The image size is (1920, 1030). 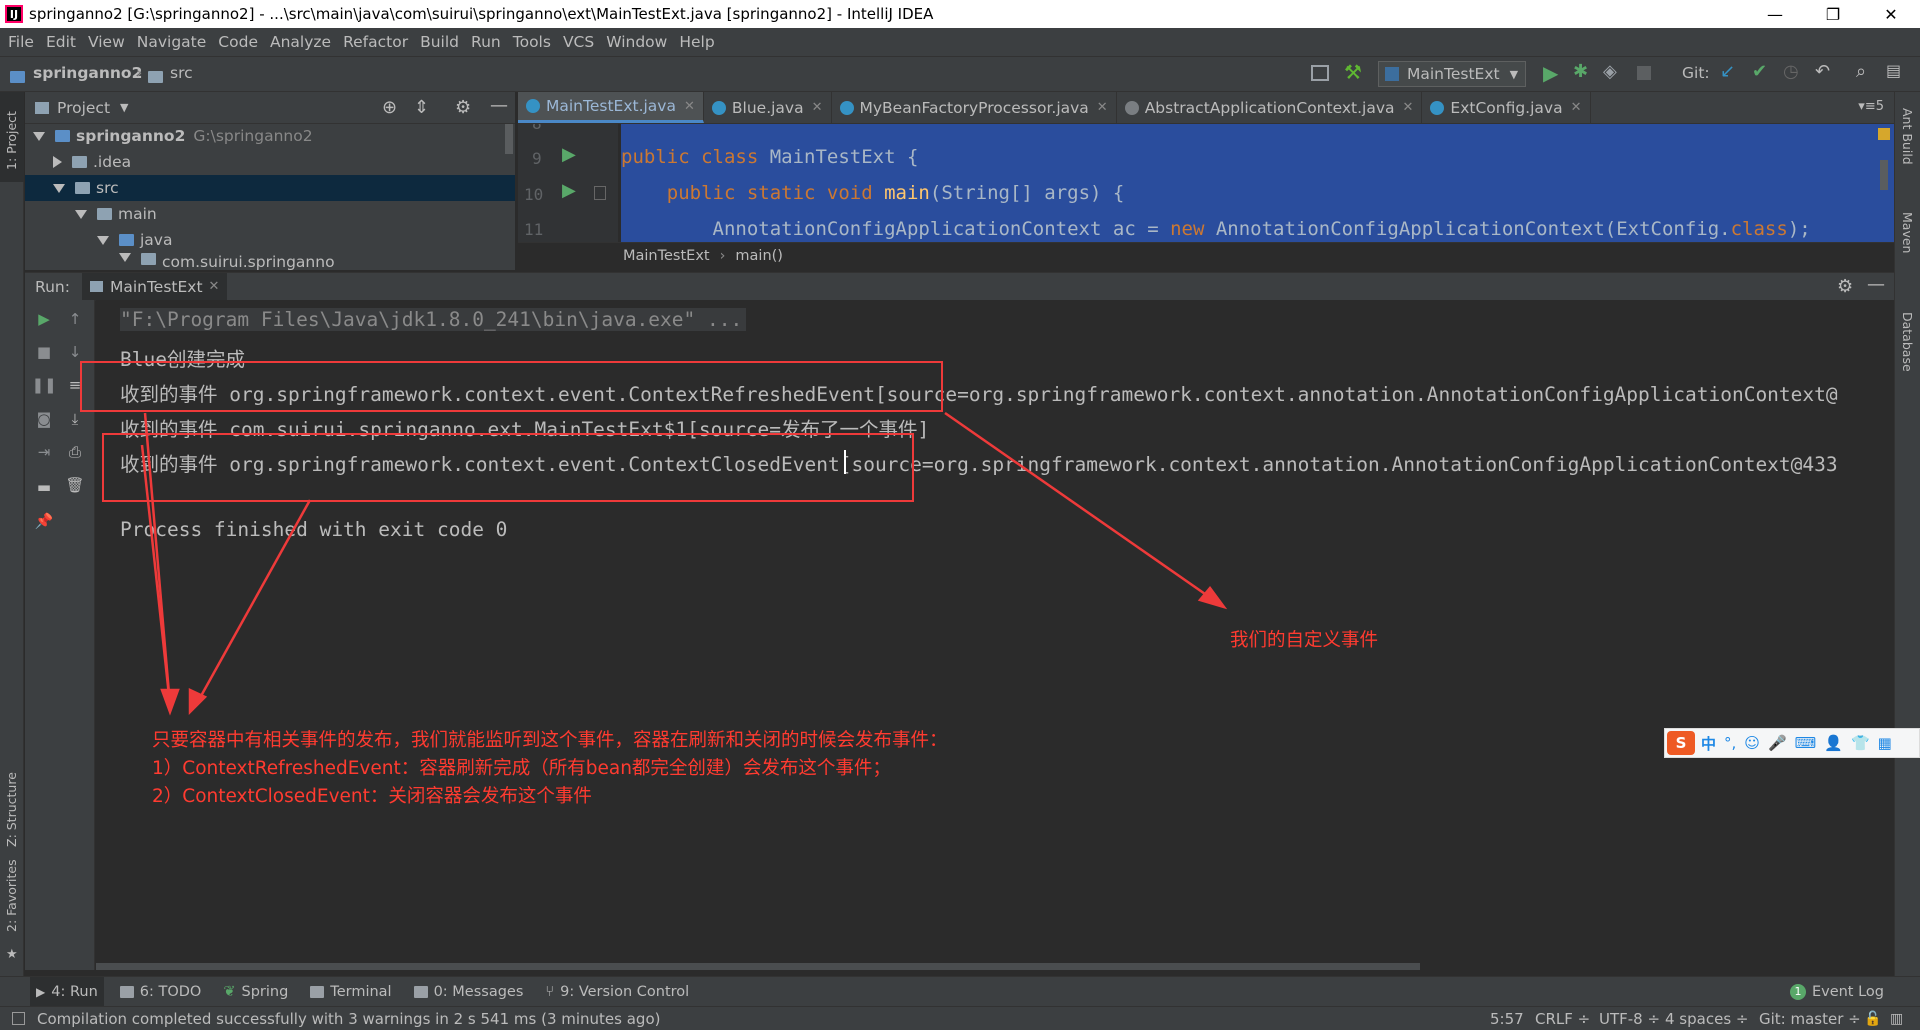 I want to click on line-separator: CRLF ÷, so click(x=1562, y=1019).